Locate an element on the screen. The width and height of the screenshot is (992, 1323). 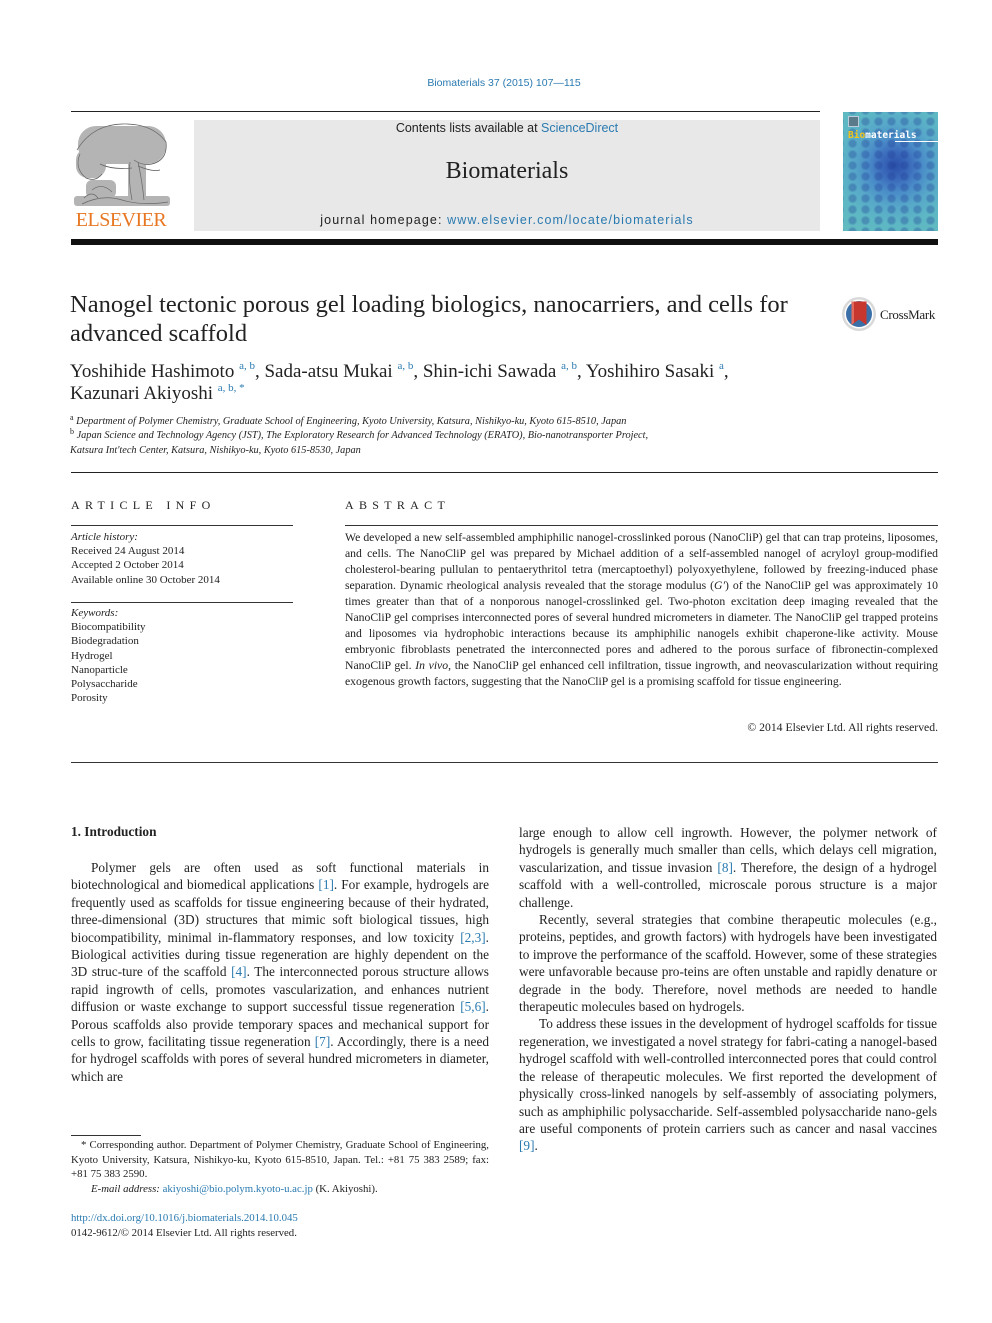
abstract-heading: ABSTRACT is located at coordinates (398, 505).